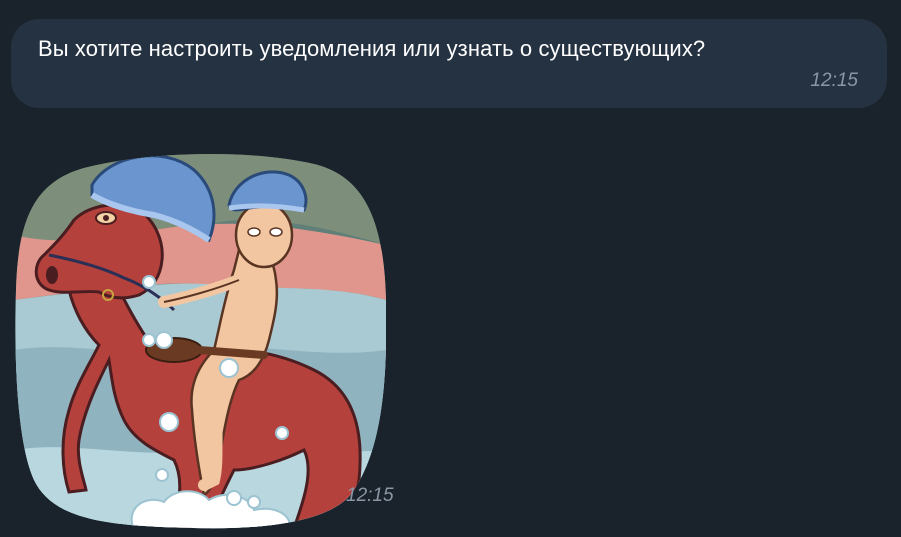 Image resolution: width=901 pixels, height=537 pixels. I want to click on message-time: 12:15, so click(834, 80).